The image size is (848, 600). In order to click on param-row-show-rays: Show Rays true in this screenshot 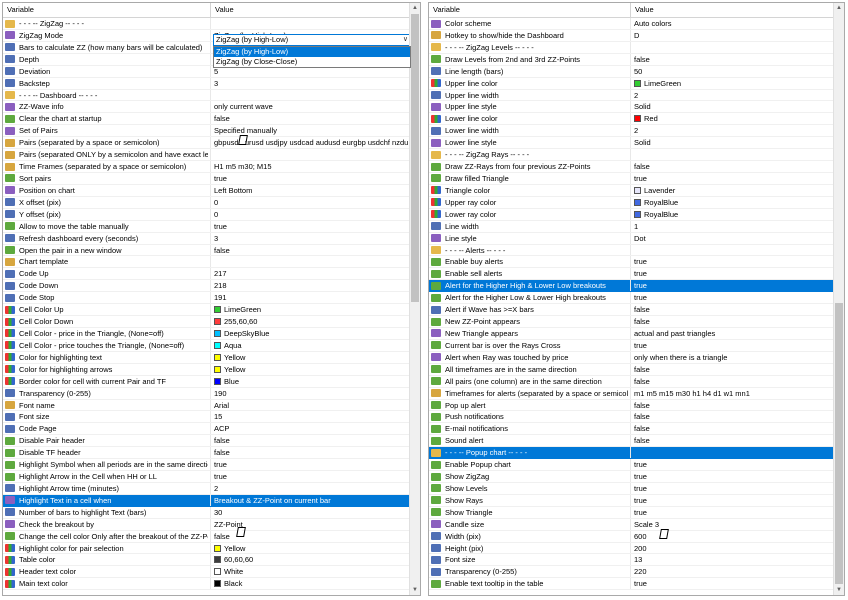, I will do `click(631, 500)`.